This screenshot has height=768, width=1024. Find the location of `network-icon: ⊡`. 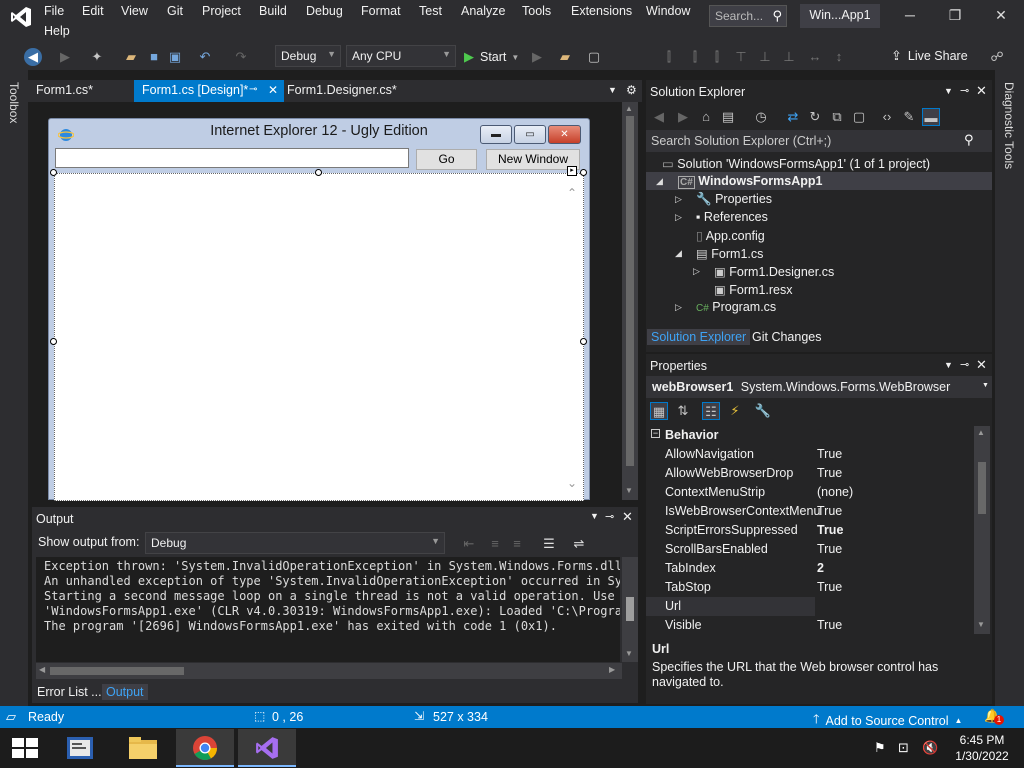

network-icon: ⊡ is located at coordinates (903, 748).